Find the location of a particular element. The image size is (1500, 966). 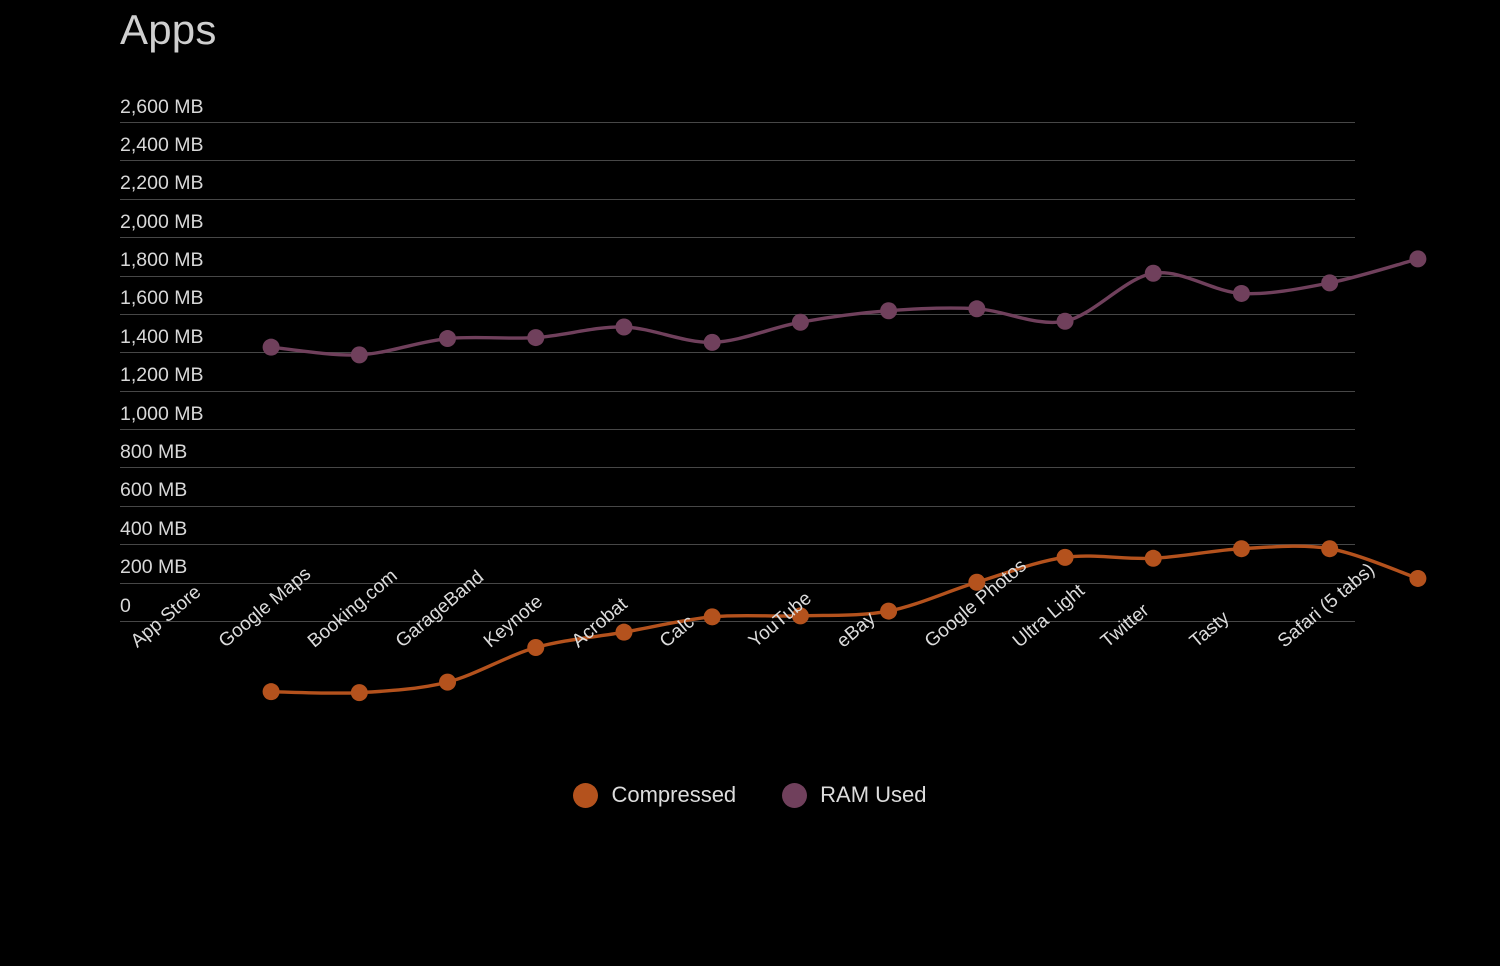

legend-item: Compressed is located at coordinates (654, 795).